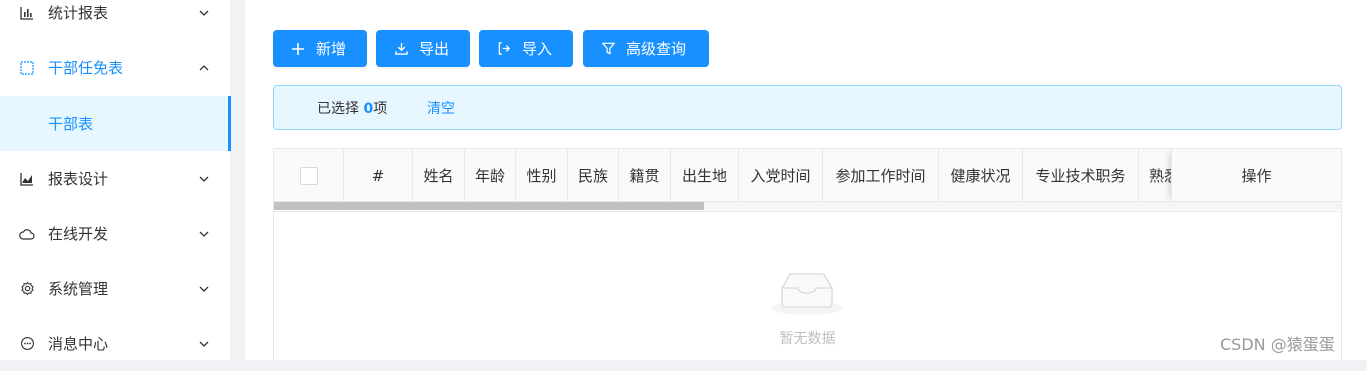  I want to click on select-all-cell, so click(309, 175).